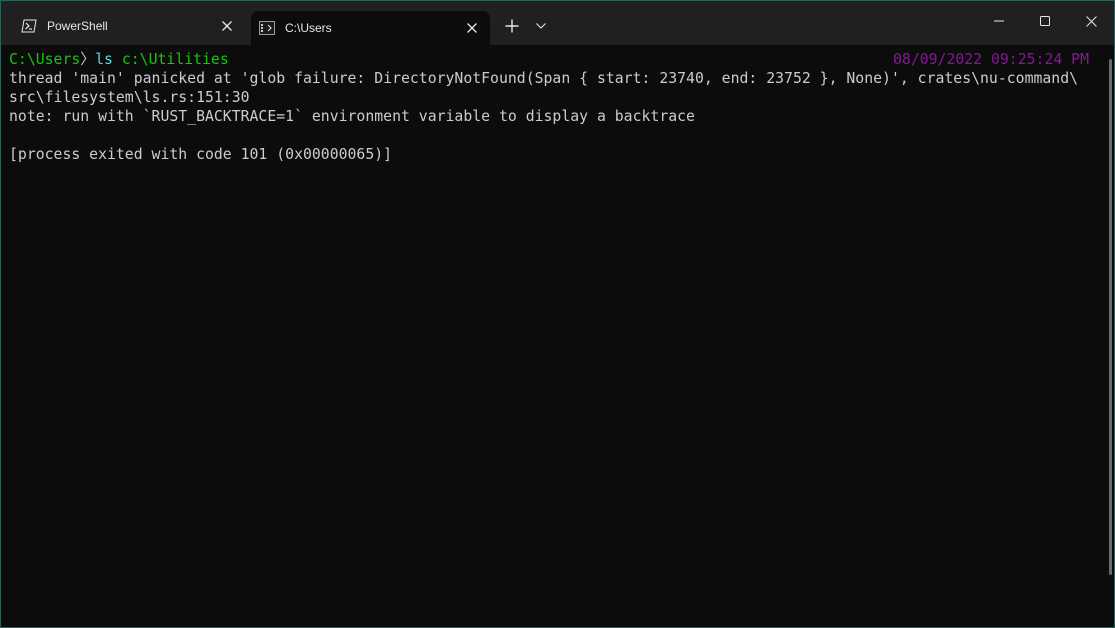 Image resolution: width=1115 pixels, height=628 pixels. I want to click on close-window-button, so click(1091, 21).